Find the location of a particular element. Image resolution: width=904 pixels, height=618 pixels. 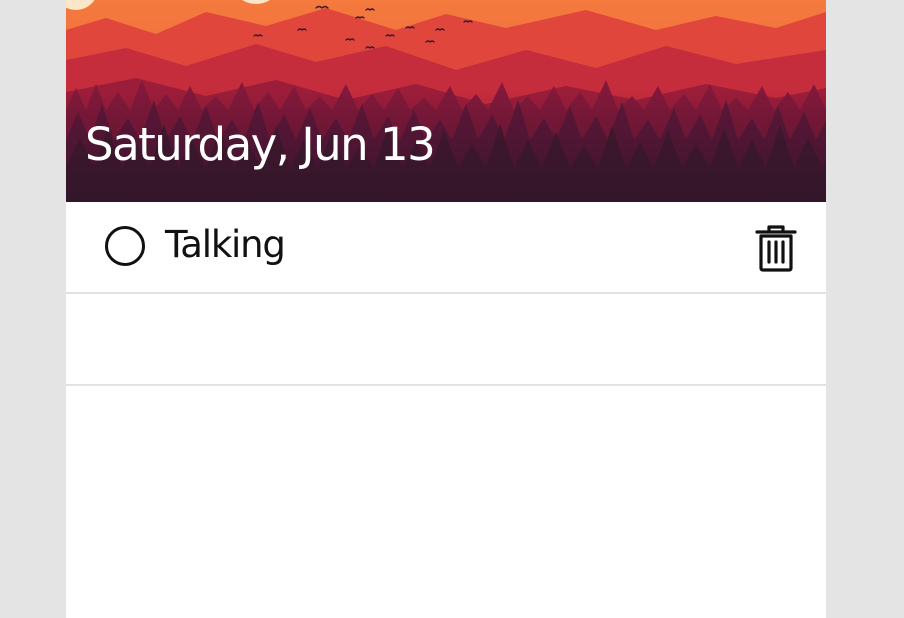

todo-item: Talking is located at coordinates (446, 248).